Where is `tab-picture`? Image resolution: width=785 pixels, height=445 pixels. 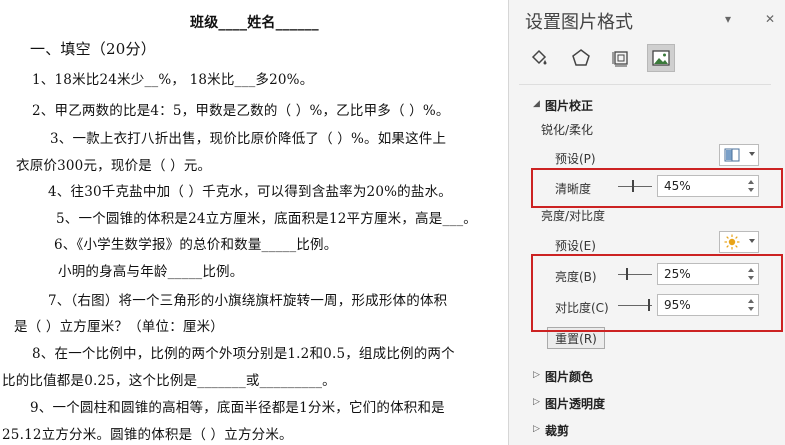 tab-picture is located at coordinates (661, 58).